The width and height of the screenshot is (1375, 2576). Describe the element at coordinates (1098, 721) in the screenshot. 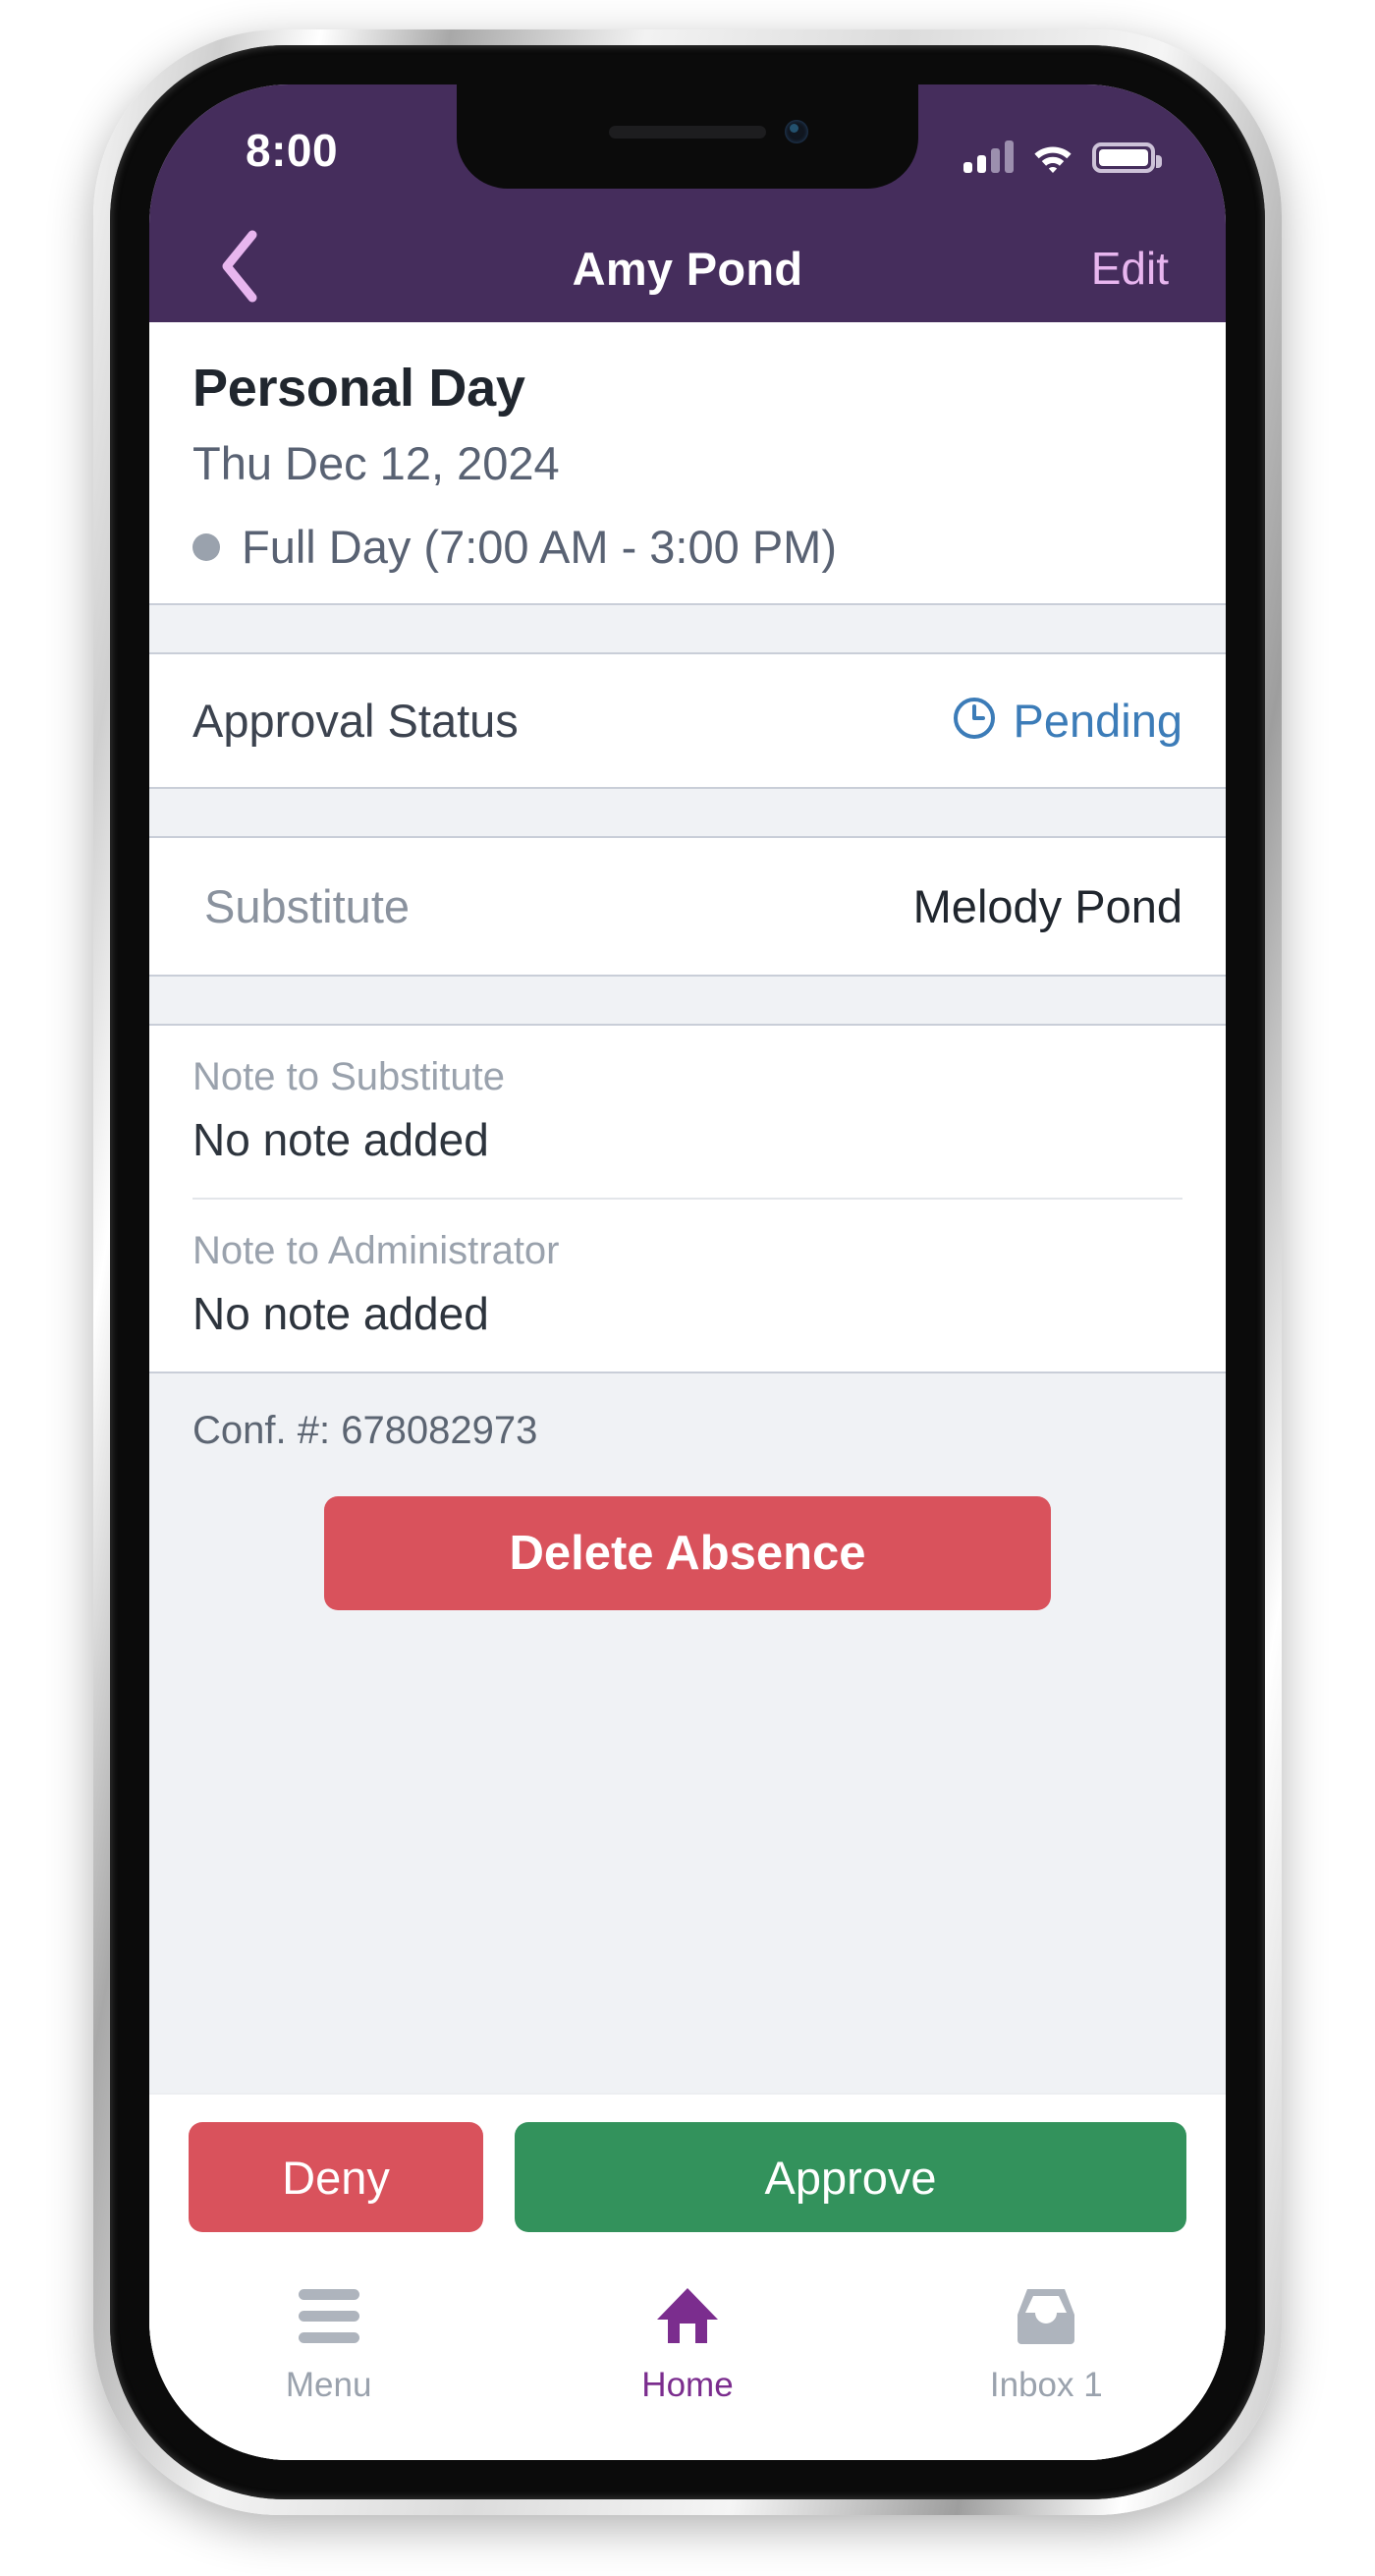

I see `status-badge: Pending` at that location.